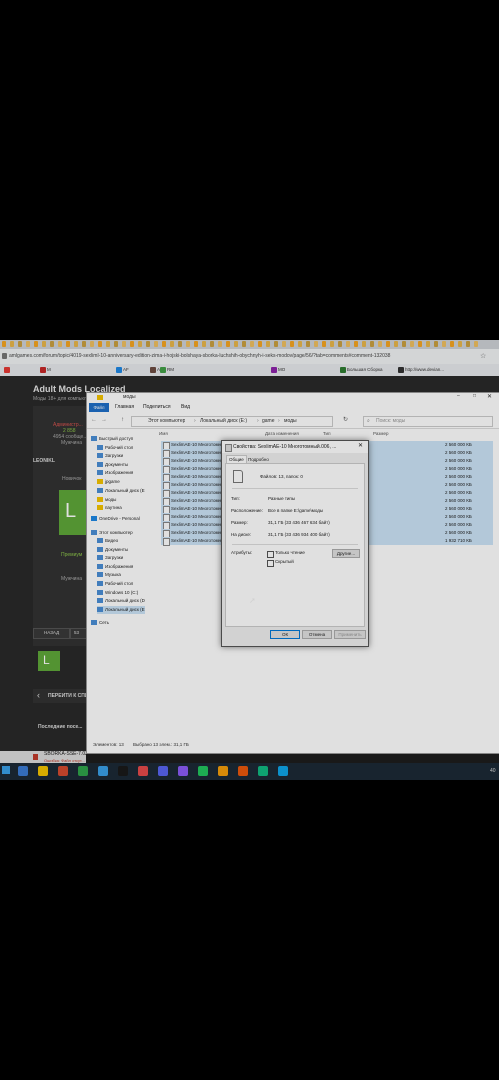 The width and height of the screenshot is (499, 1080). Describe the element at coordinates (290, 553) in the screenshot. I see `readonly-label: Только чтение` at that location.